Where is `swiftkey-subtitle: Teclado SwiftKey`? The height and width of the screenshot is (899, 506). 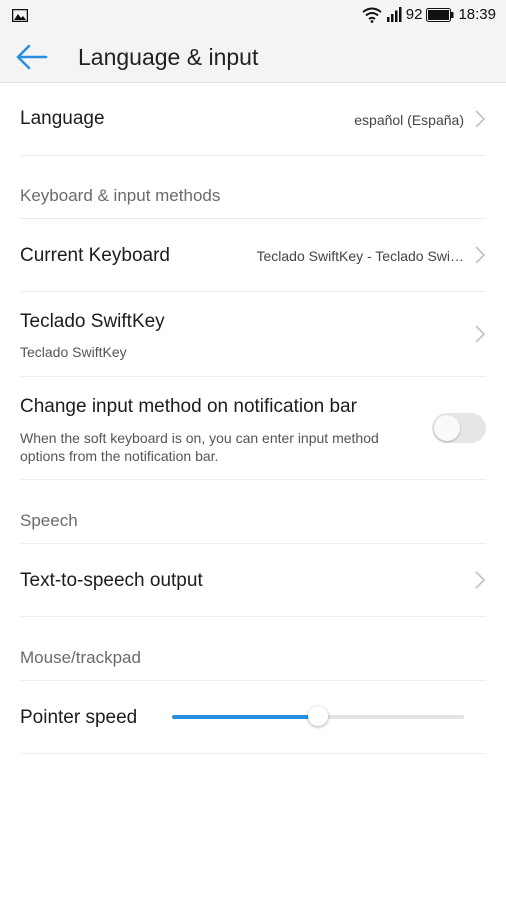 swiftkey-subtitle: Teclado SwiftKey is located at coordinates (73, 352).